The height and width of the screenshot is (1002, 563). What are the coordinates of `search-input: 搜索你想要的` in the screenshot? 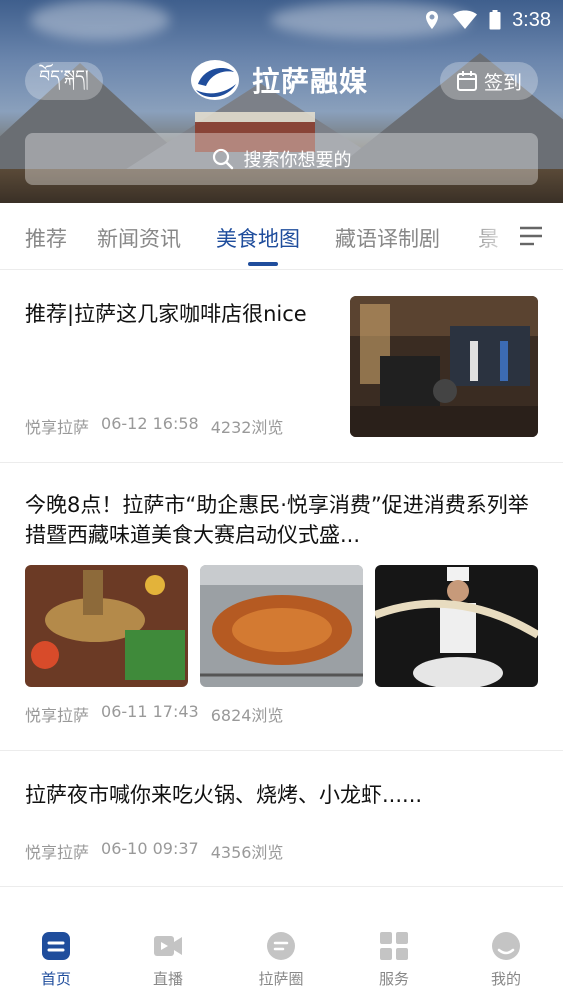 It's located at (281, 159).